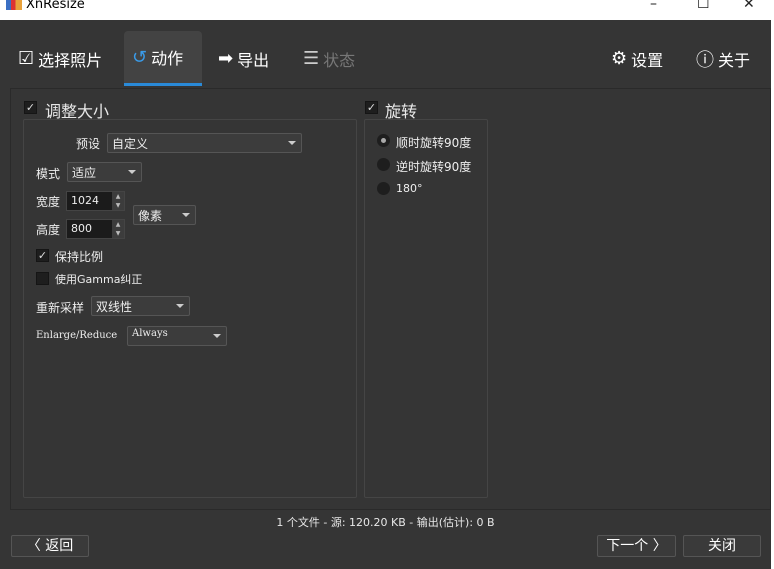 This screenshot has width=774, height=569. Describe the element at coordinates (385, 522) in the screenshot. I see `status-text: 1 个文件 - 源: 120.20 KB - 输出(估计): 0 B` at that location.